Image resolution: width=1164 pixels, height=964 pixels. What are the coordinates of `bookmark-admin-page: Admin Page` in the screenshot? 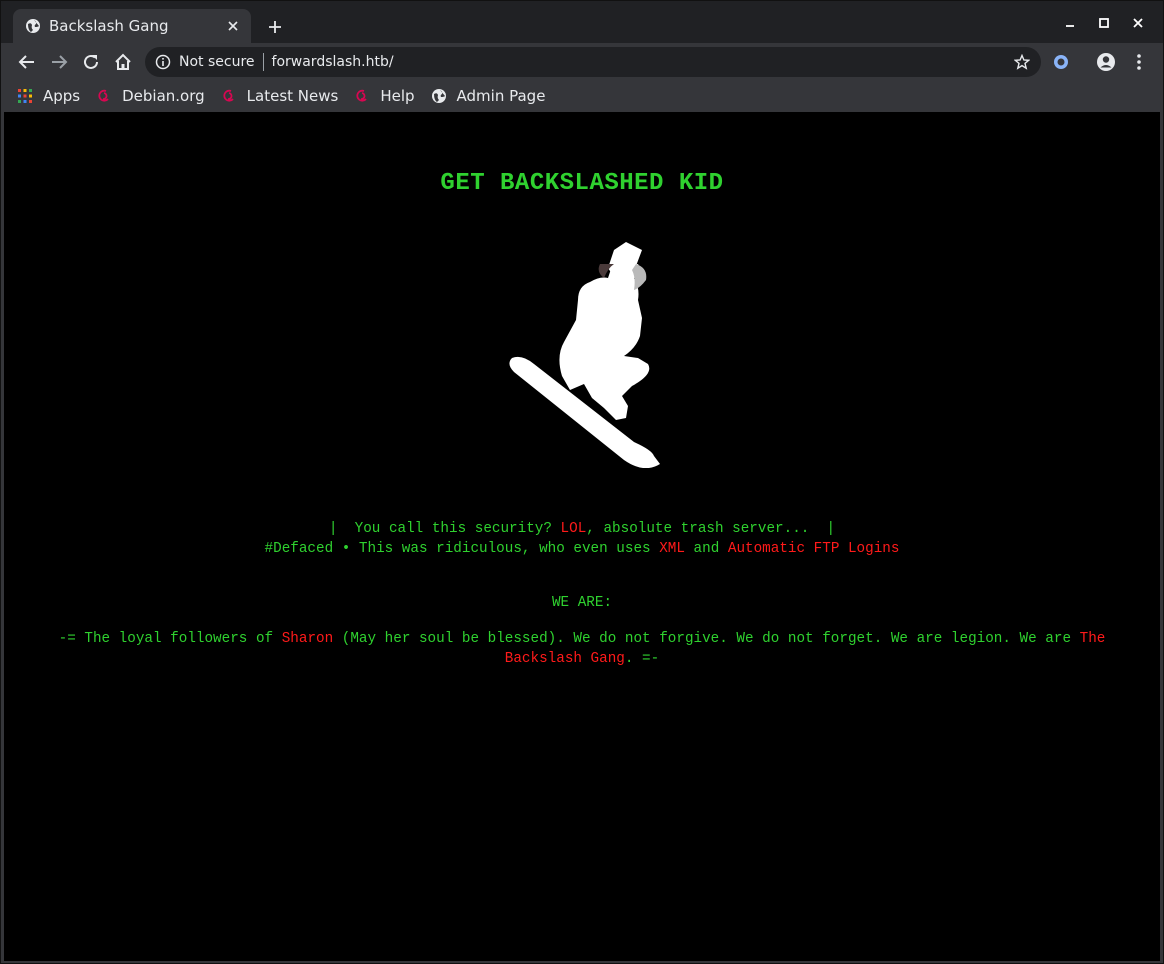 It's located at (488, 96).